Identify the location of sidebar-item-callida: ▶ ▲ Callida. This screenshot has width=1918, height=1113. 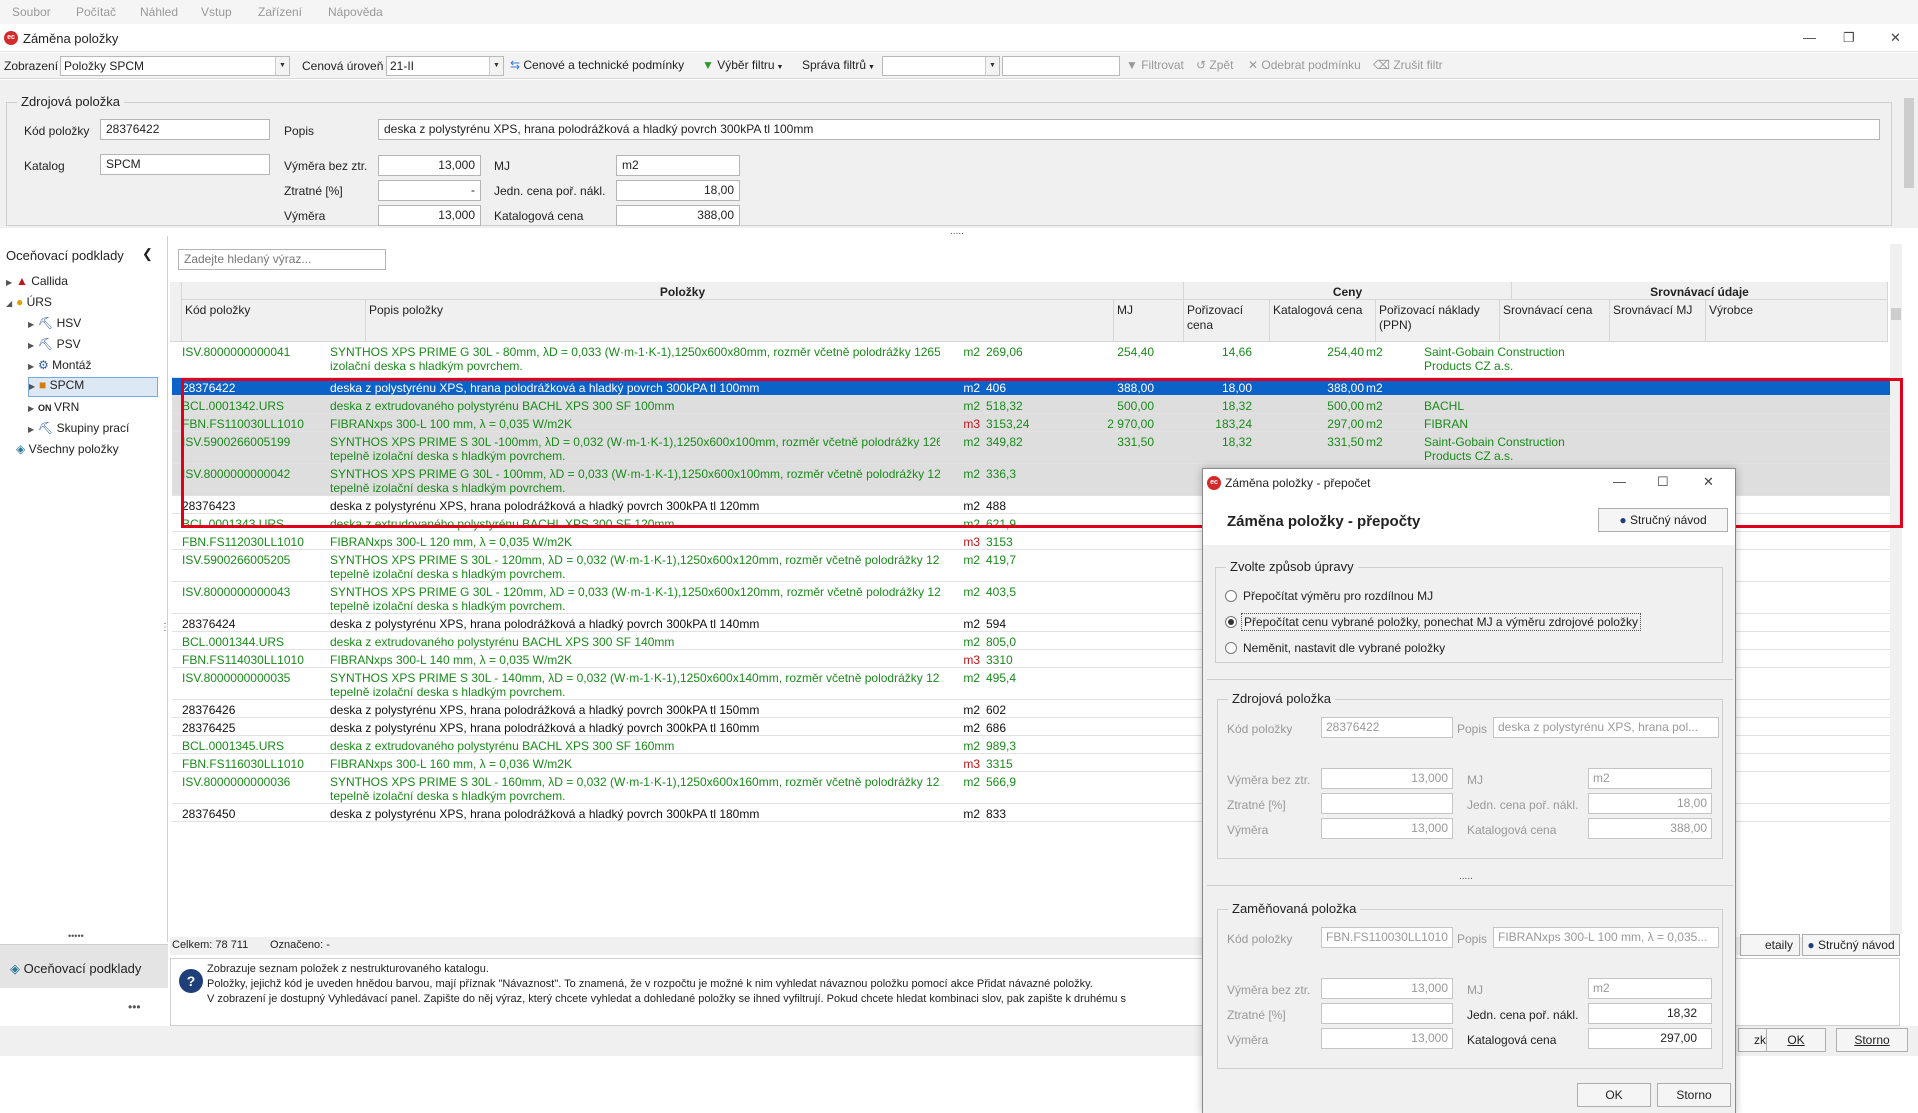
(37, 281).